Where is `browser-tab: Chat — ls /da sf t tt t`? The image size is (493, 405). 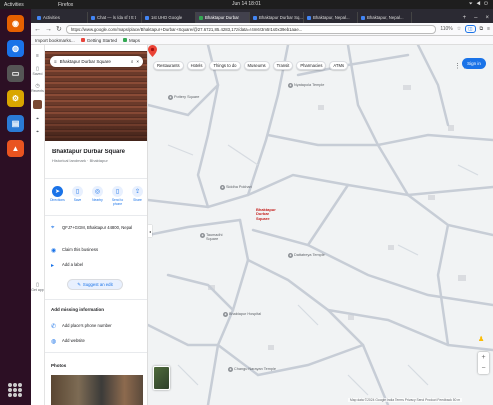 browser-tab: Chat — ls /da sf t tt t is located at coordinates (115, 17).